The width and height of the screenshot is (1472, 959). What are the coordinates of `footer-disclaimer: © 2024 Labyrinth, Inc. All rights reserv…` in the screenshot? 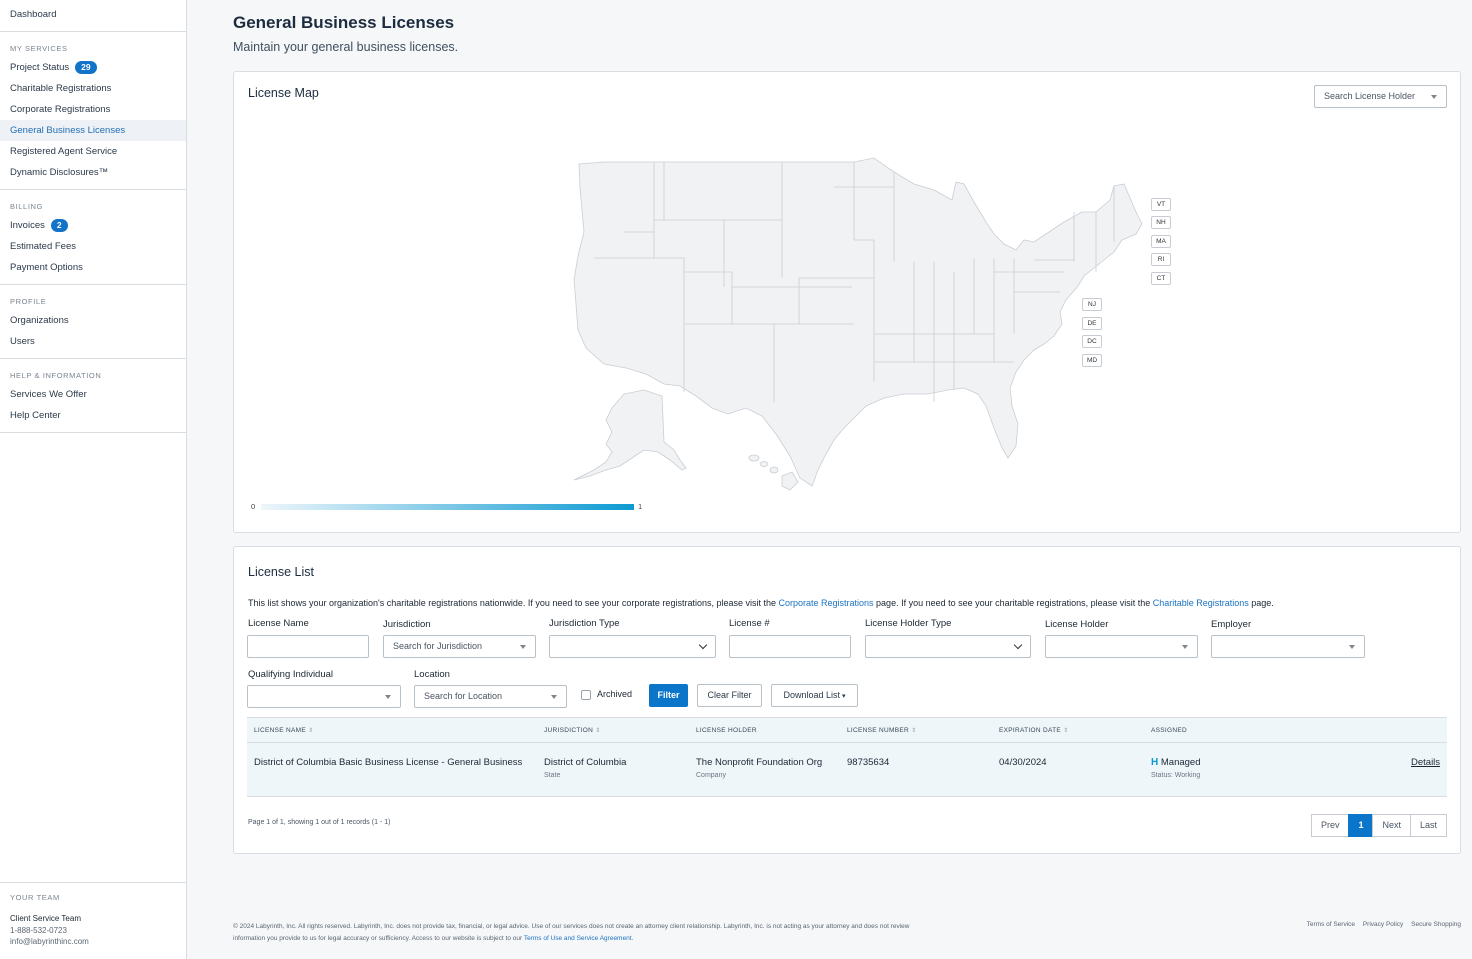 It's located at (643, 933).